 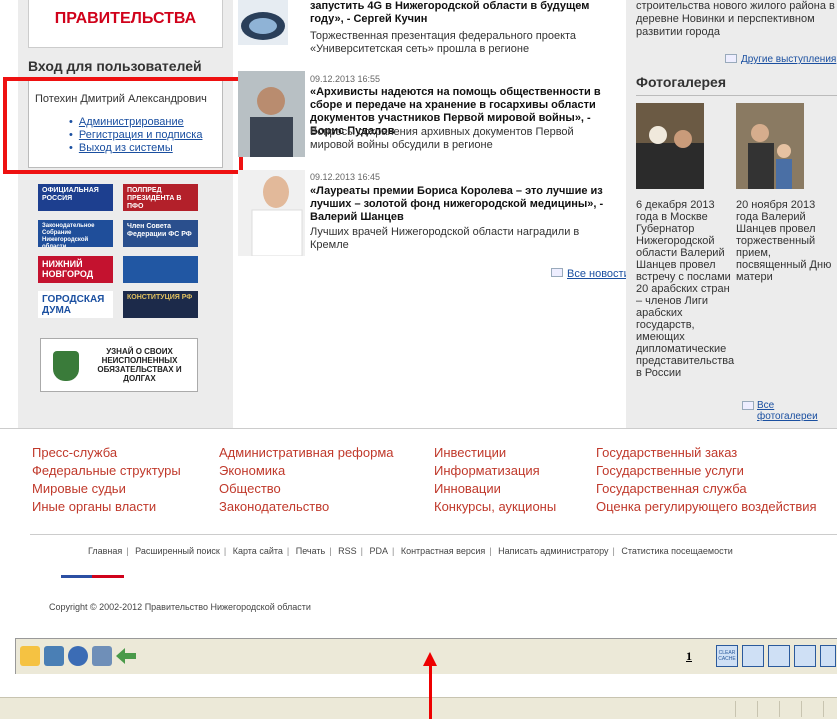 I want to click on layout-4-button, so click(x=828, y=656).